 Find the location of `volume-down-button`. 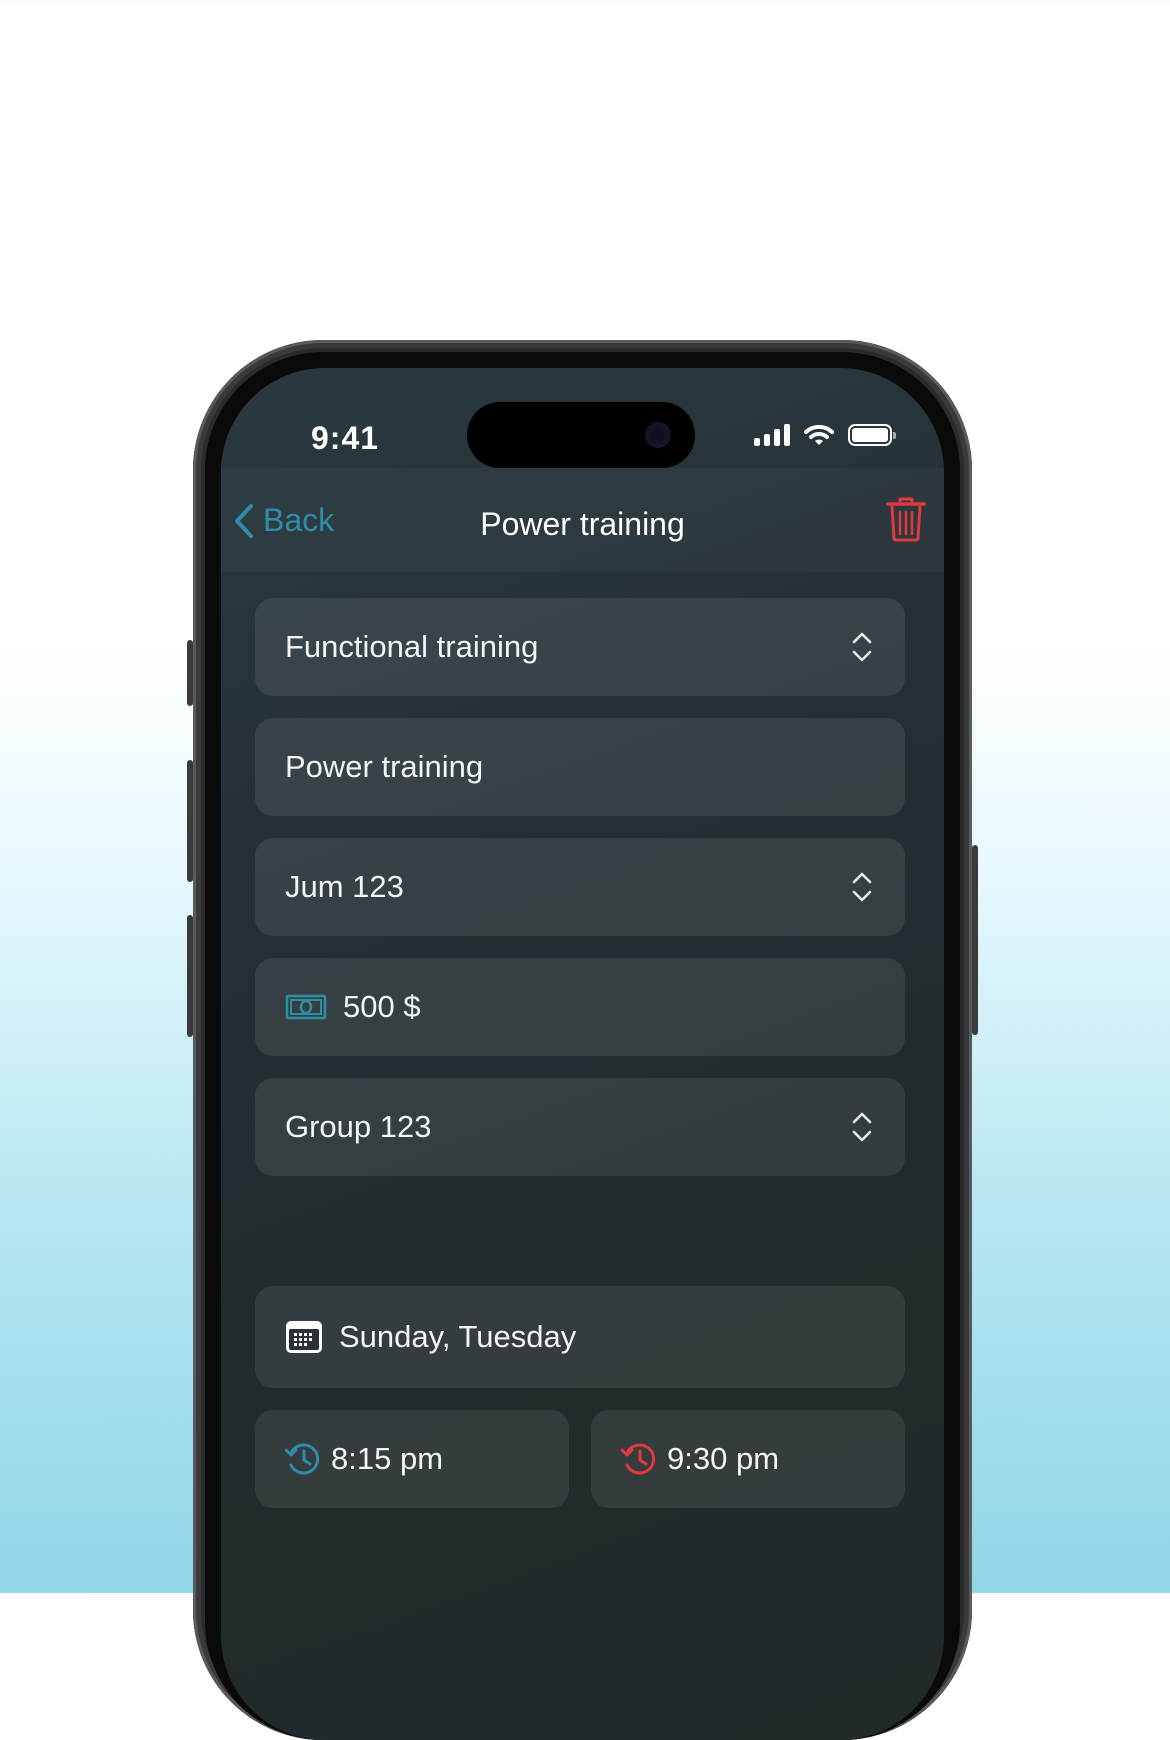

volume-down-button is located at coordinates (190, 976).